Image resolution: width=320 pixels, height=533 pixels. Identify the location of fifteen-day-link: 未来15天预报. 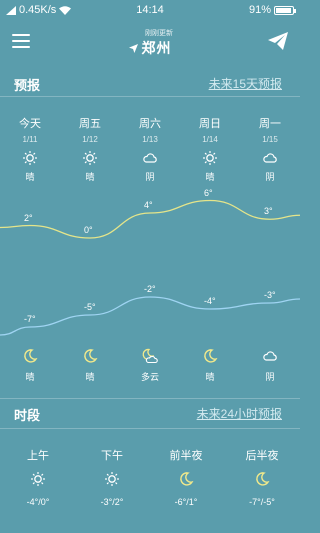
(245, 83).